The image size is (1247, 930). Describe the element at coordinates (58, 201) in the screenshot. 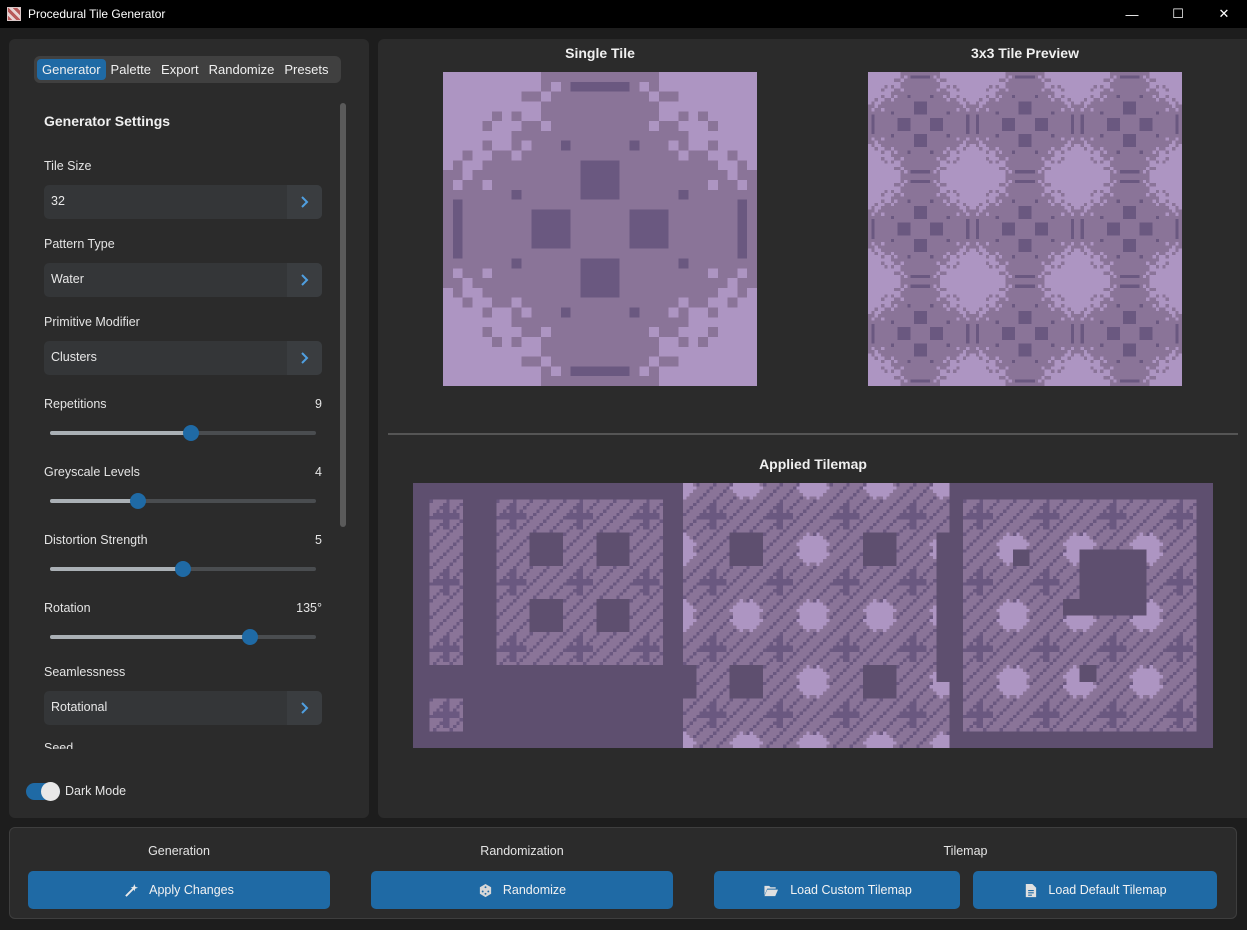

I see `tile-size-value: 32` at that location.